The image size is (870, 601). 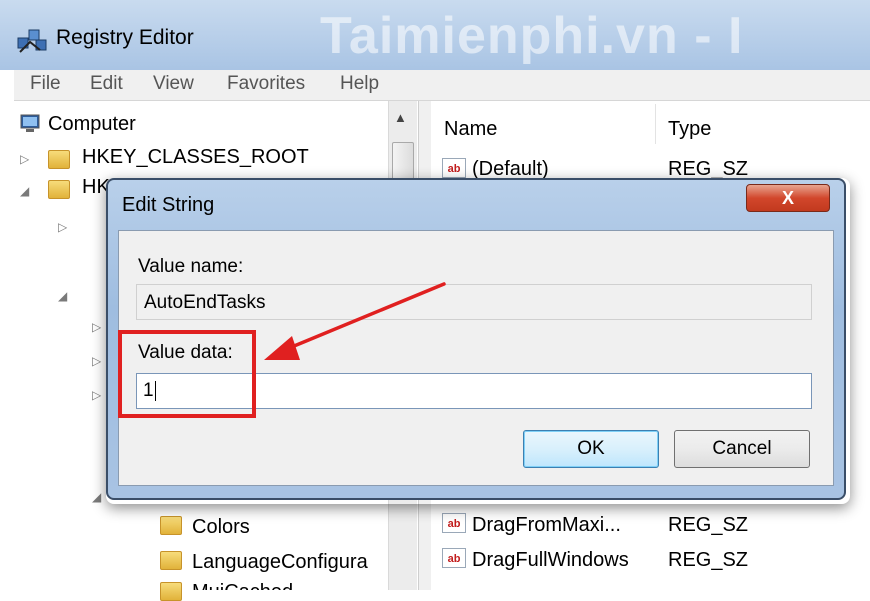 What do you see at coordinates (30, 123) in the screenshot?
I see `computer-icon` at bounding box center [30, 123].